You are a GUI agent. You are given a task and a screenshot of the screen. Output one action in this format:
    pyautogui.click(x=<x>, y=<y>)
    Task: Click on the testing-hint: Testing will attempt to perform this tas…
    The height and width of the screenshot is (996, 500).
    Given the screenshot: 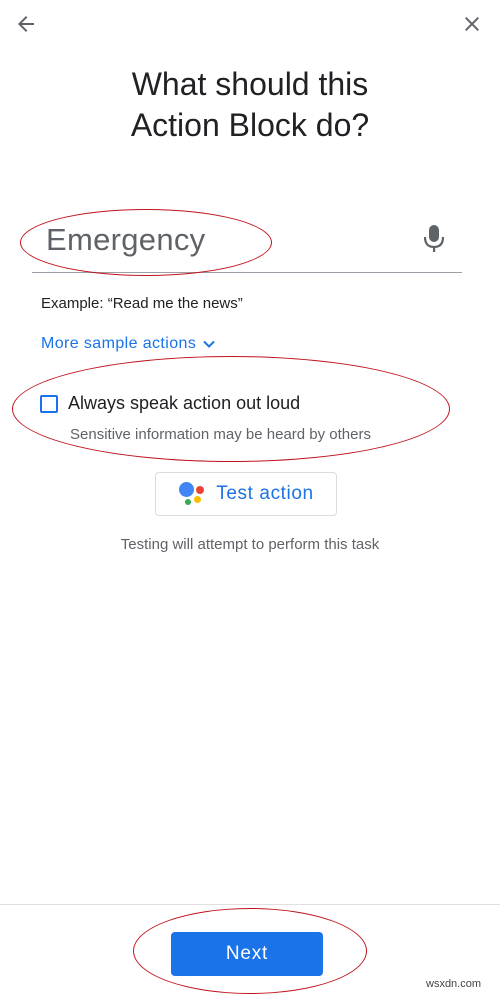 What is the action you would take?
    pyautogui.click(x=250, y=544)
    